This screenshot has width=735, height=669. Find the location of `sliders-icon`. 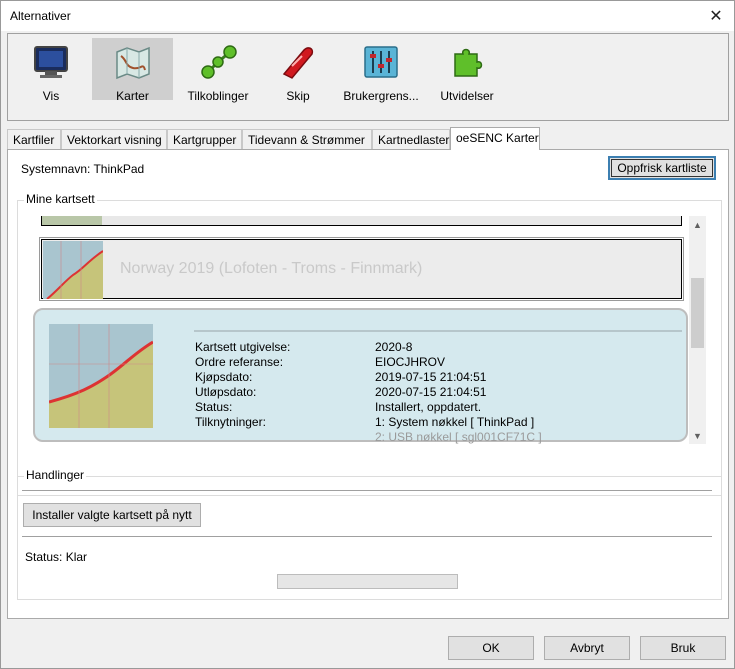

sliders-icon is located at coordinates (381, 62).